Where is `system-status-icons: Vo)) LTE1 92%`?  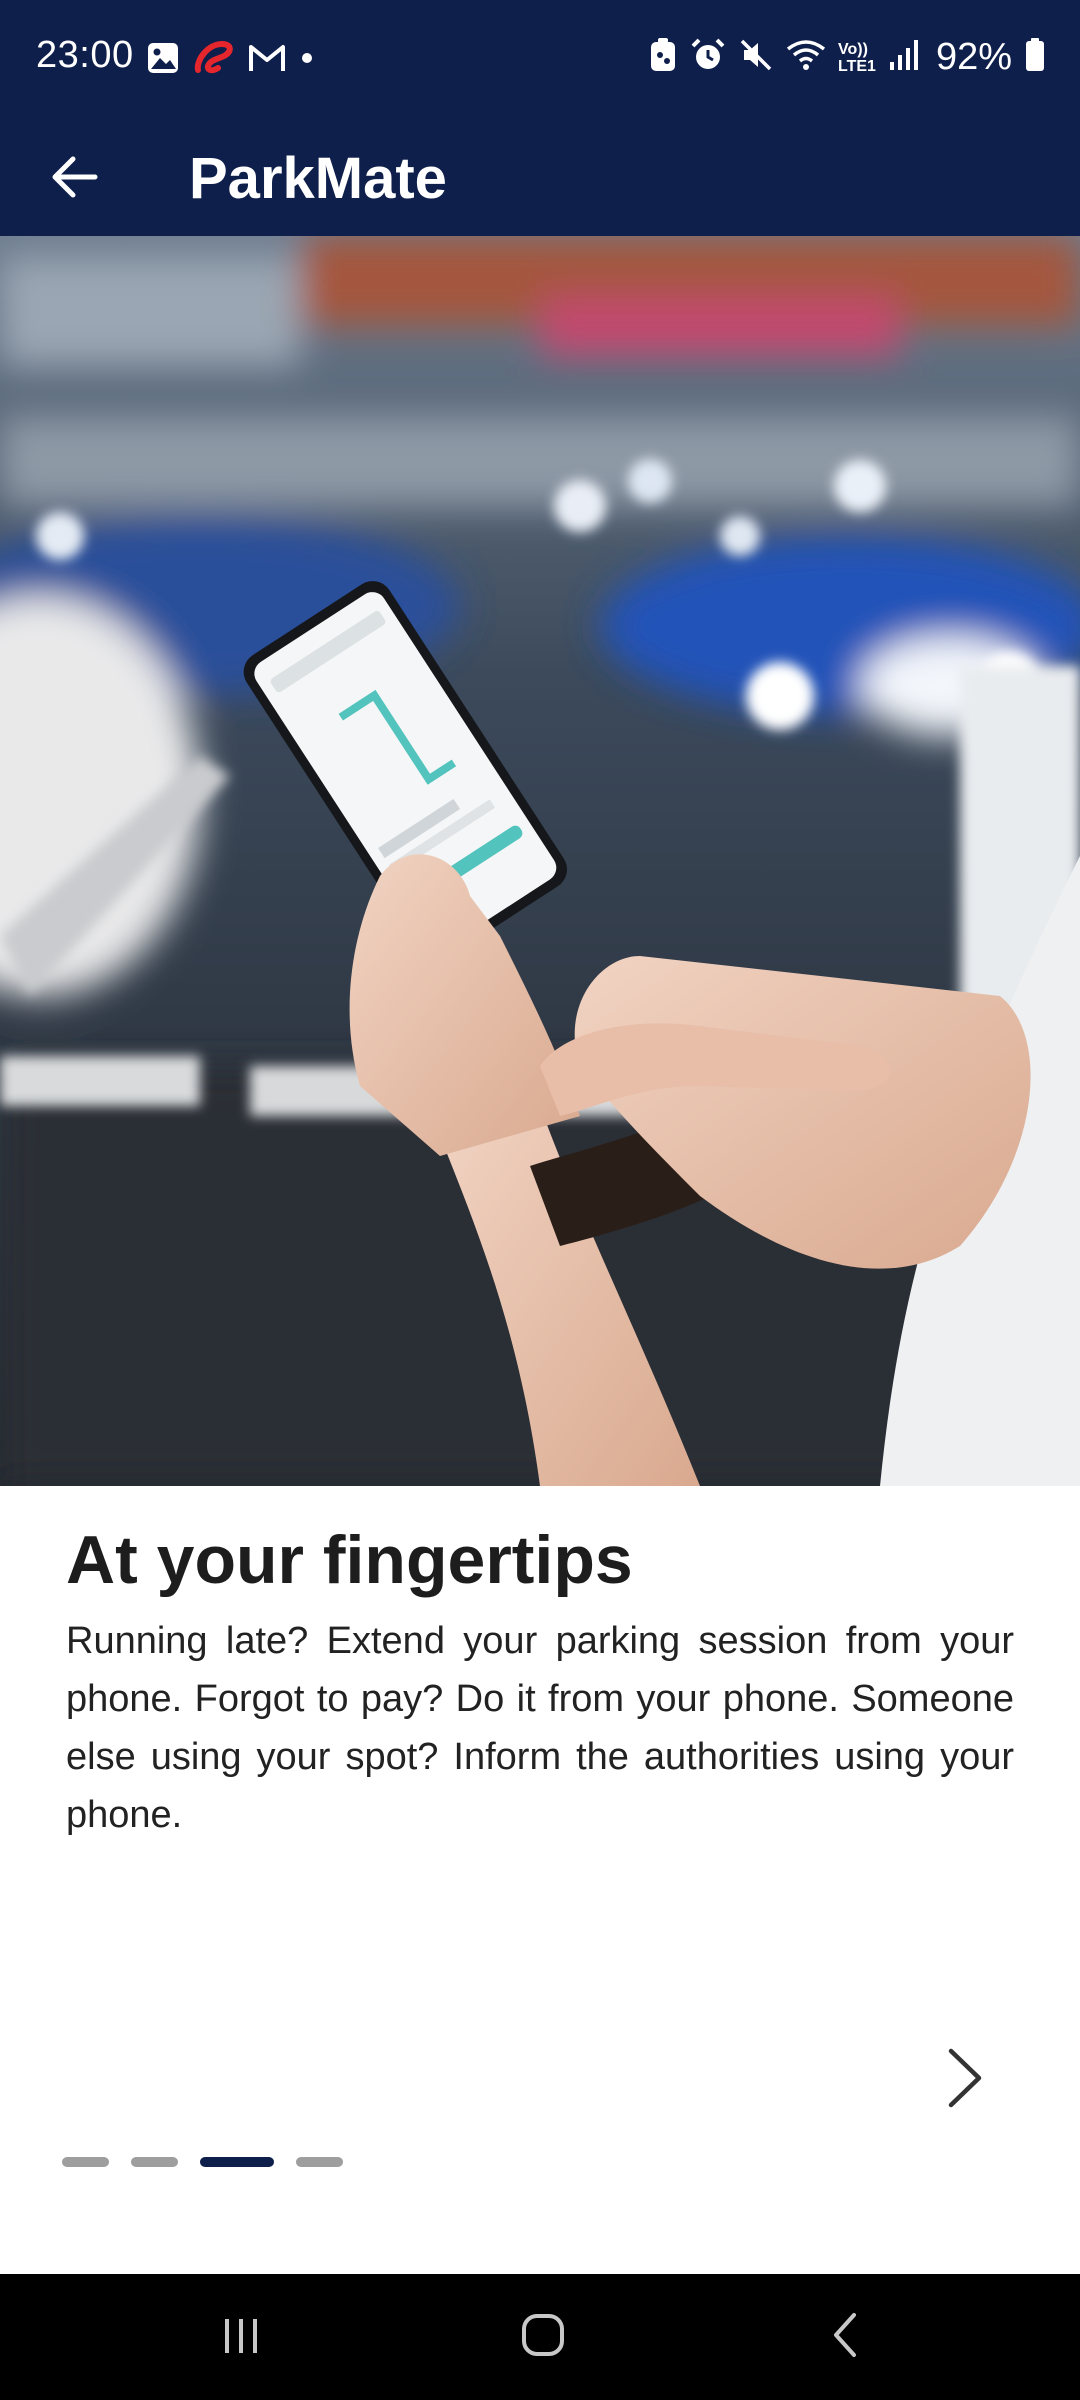
system-status-icons: Vo)) LTE1 92% is located at coordinates (847, 57).